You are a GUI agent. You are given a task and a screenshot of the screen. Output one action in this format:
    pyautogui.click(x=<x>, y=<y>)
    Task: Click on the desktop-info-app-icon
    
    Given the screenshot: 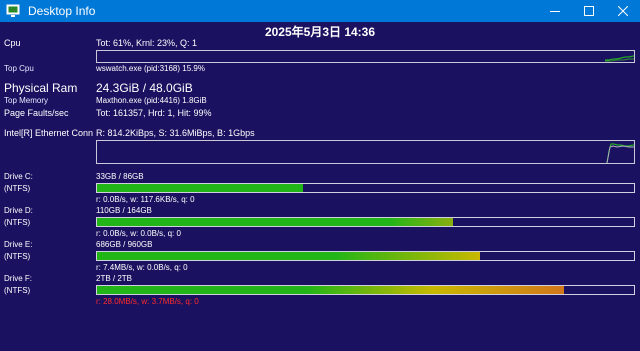 What is the action you would take?
    pyautogui.click(x=13, y=11)
    